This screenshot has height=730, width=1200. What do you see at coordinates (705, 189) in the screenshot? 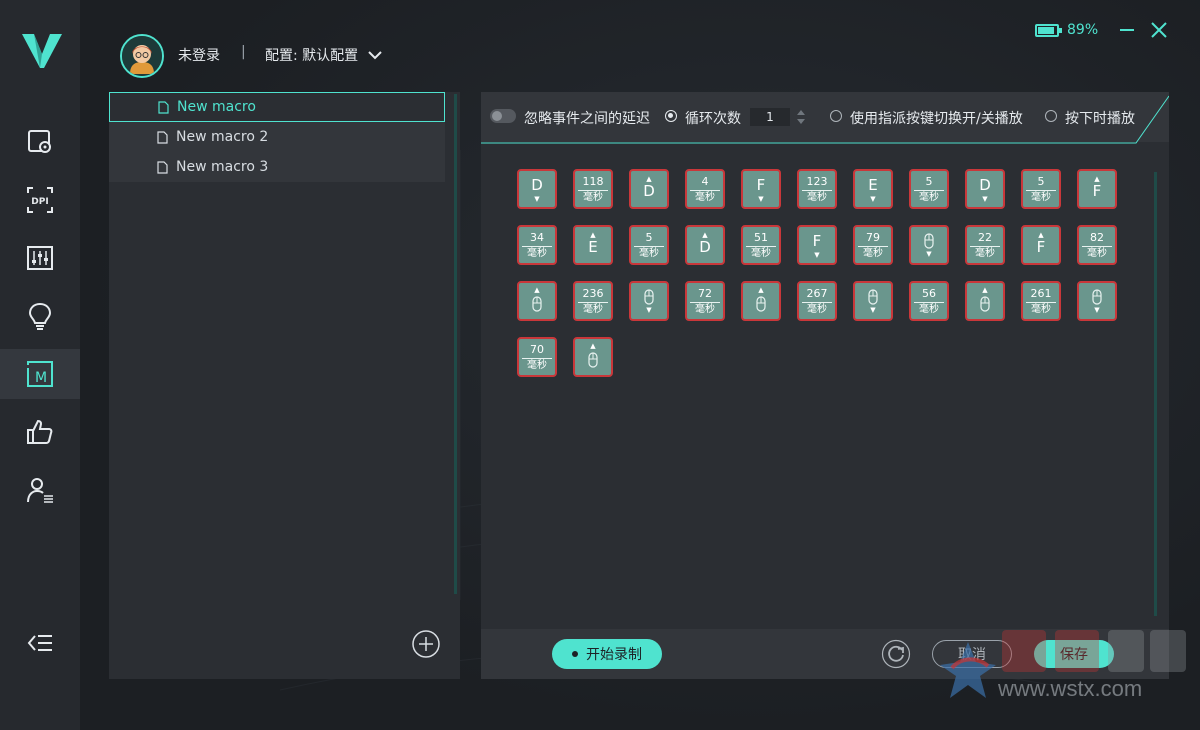
I see `delay-event: 4 毫秒` at bounding box center [705, 189].